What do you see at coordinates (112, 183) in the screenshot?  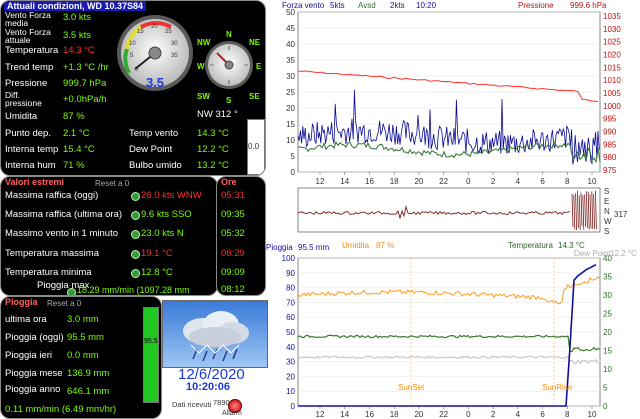 I see `extremes-reset-link: Reset a 0` at bounding box center [112, 183].